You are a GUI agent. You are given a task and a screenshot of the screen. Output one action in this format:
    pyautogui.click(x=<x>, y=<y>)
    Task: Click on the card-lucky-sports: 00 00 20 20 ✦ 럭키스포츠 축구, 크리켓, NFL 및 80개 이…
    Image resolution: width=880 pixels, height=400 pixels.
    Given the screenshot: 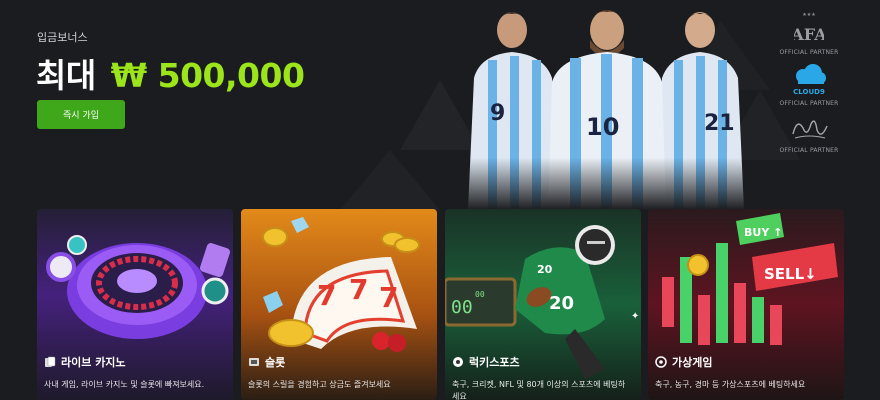 What is the action you would take?
    pyautogui.click(x=543, y=304)
    